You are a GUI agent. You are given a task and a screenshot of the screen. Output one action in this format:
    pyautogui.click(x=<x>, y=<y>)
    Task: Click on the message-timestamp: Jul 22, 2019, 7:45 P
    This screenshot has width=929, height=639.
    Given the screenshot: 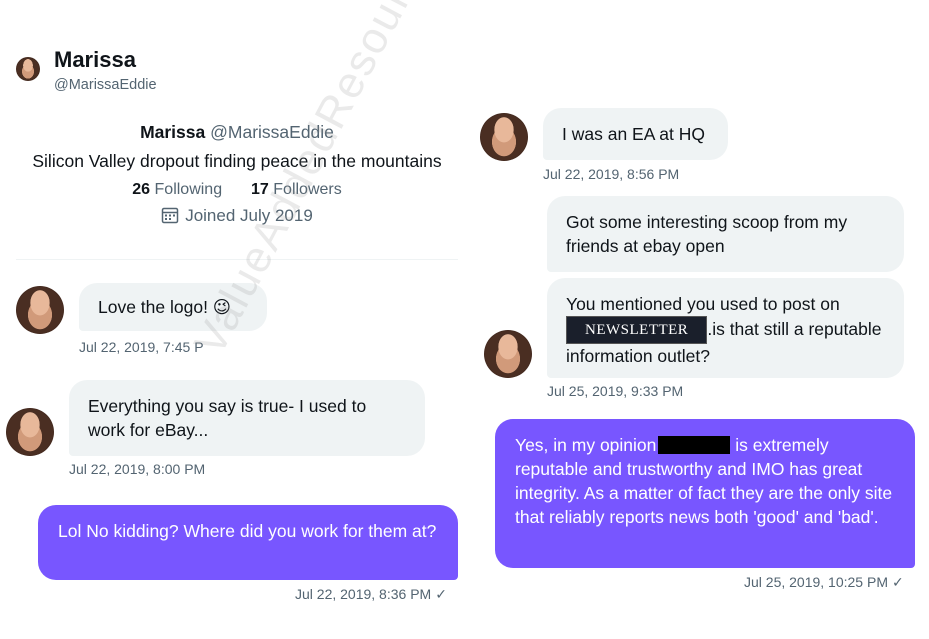 What is the action you would take?
    pyautogui.click(x=141, y=347)
    